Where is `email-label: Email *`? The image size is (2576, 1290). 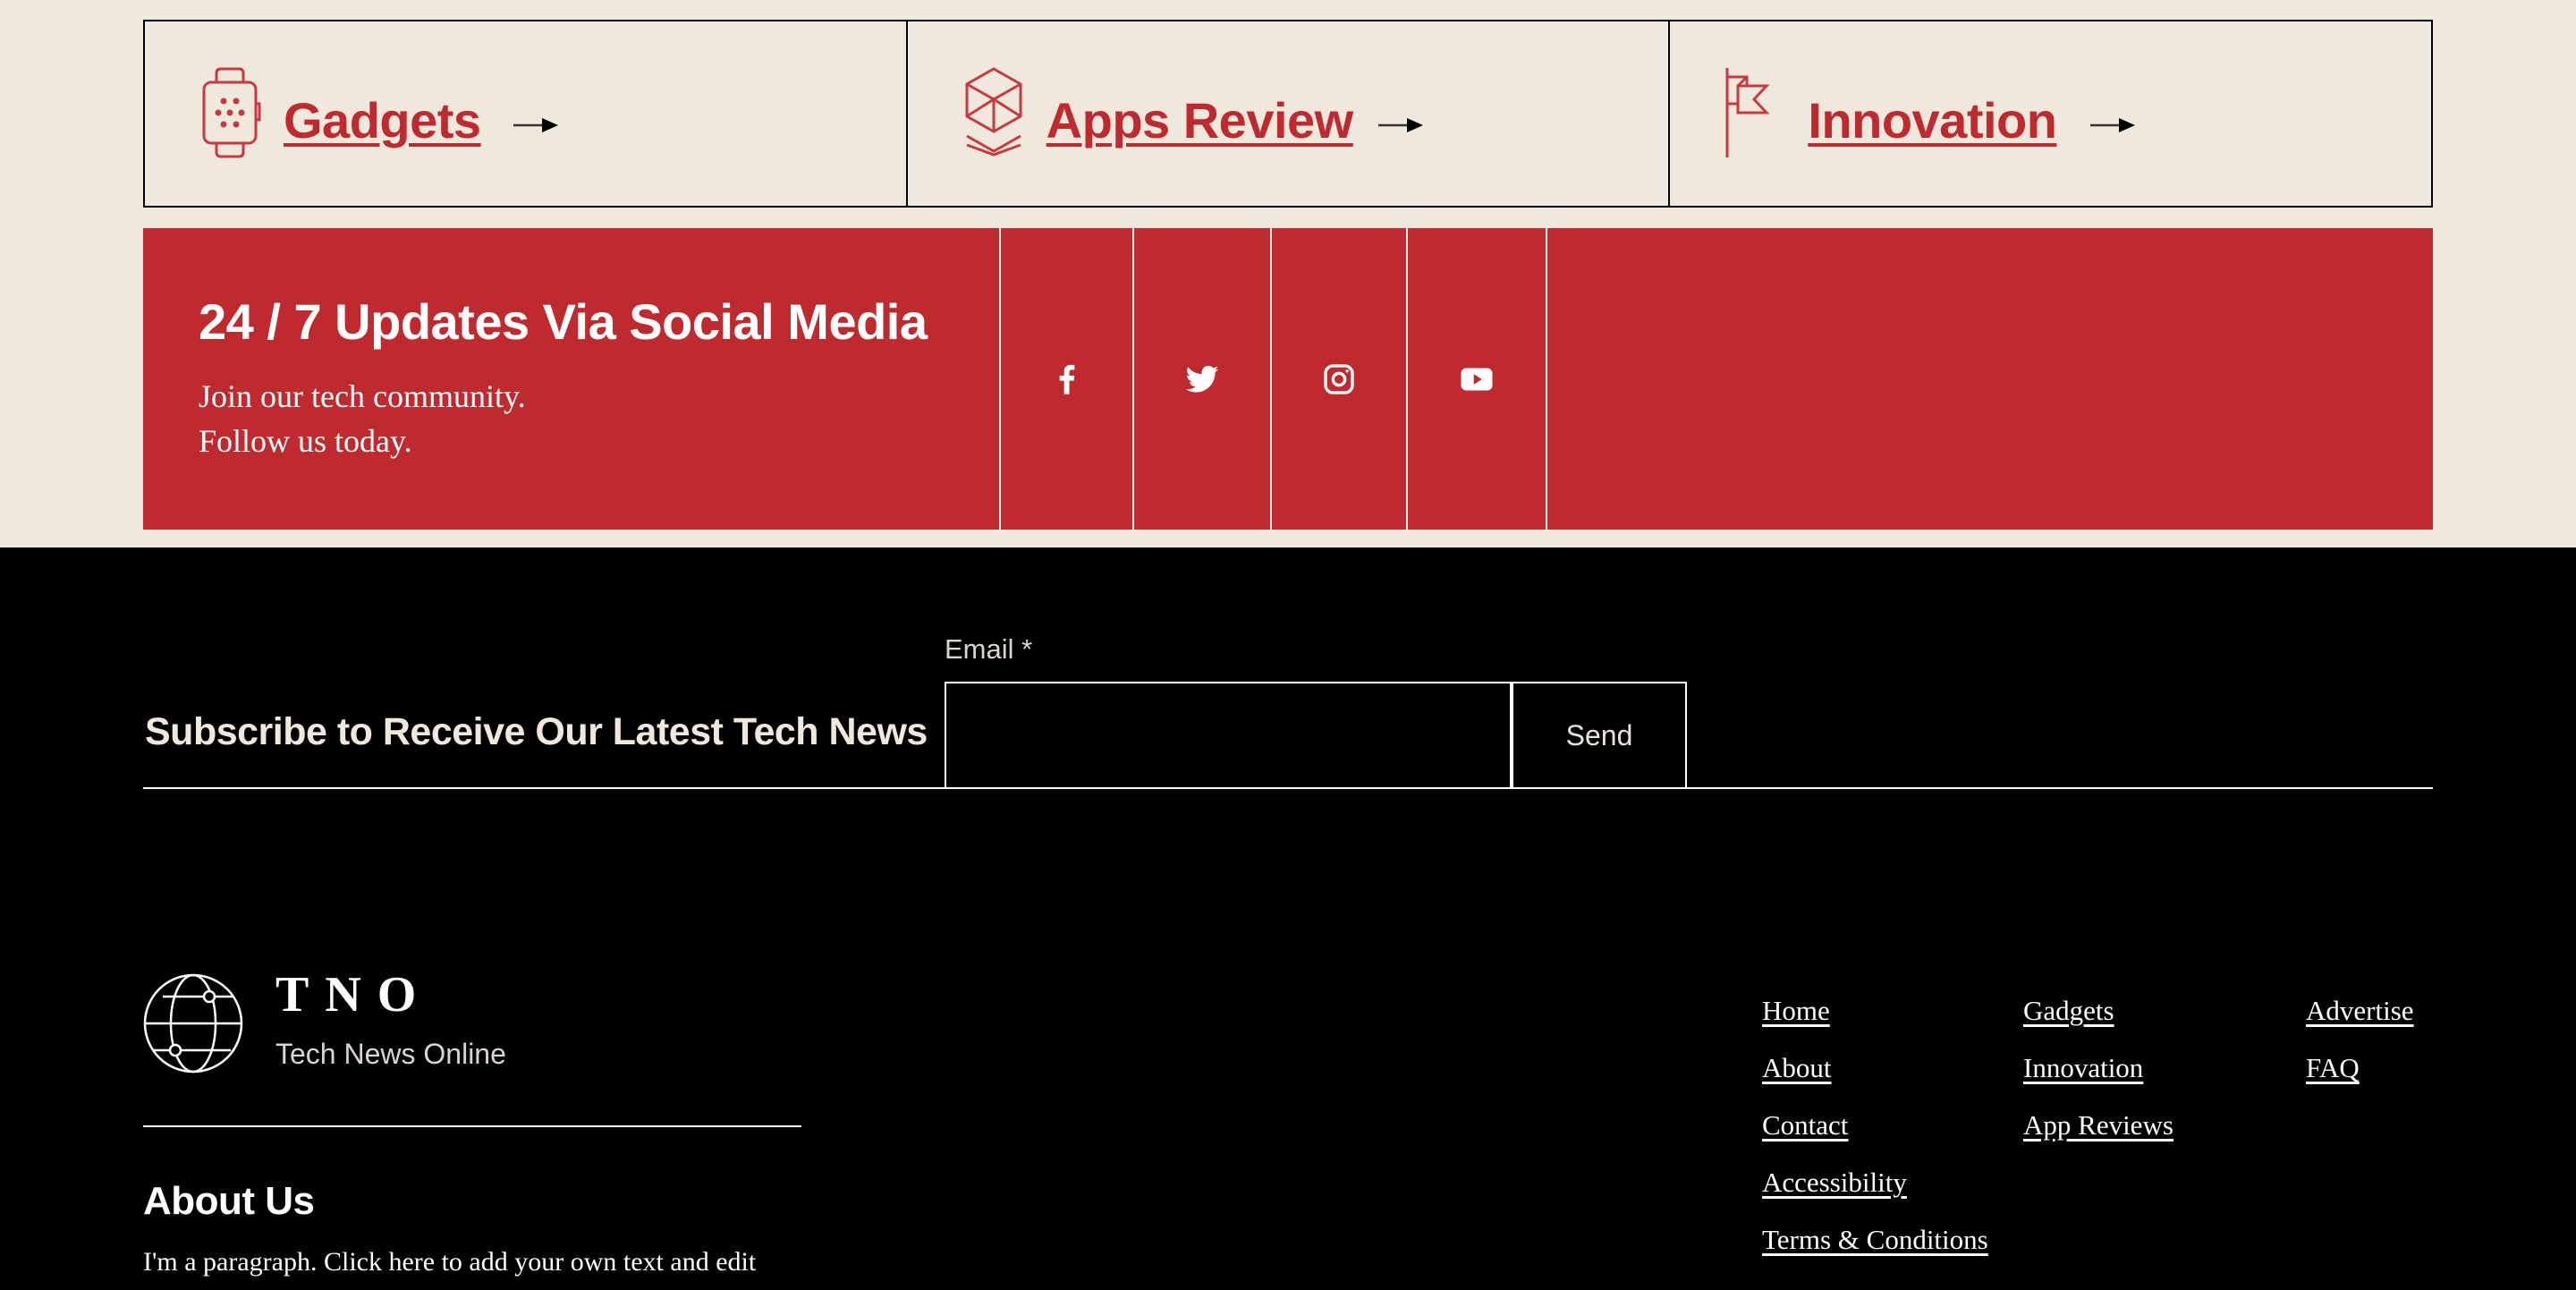
email-label: Email * is located at coordinates (989, 649).